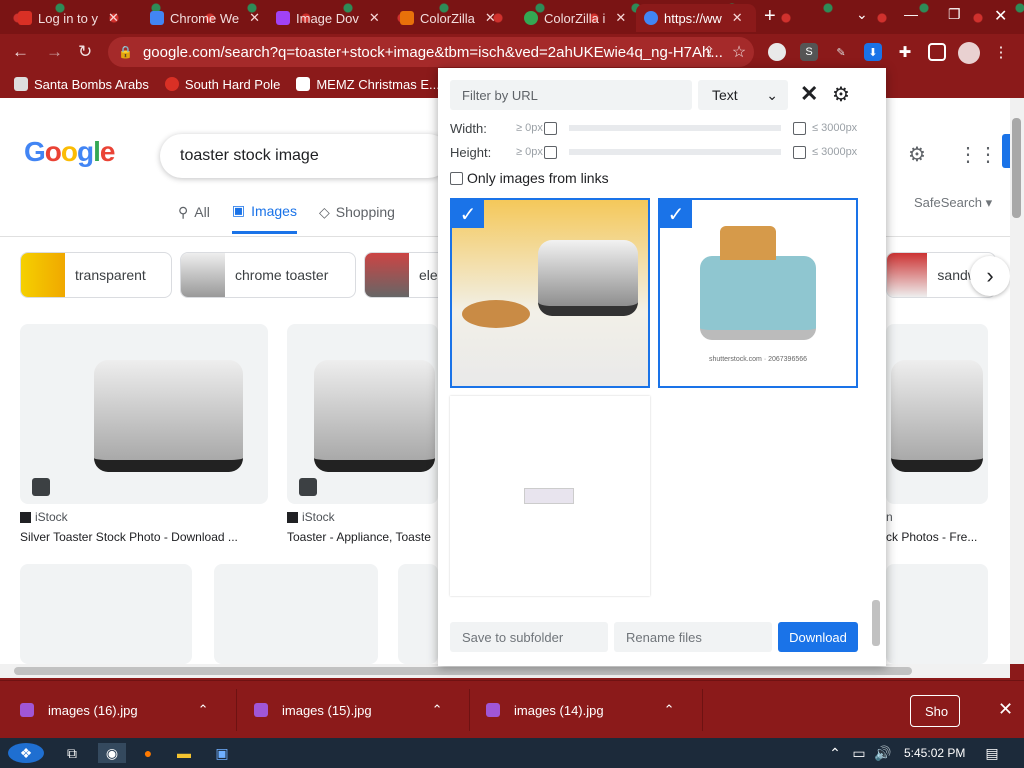 The width and height of the screenshot is (1024, 768). I want to click on restore-button: ❐, so click(954, 14).